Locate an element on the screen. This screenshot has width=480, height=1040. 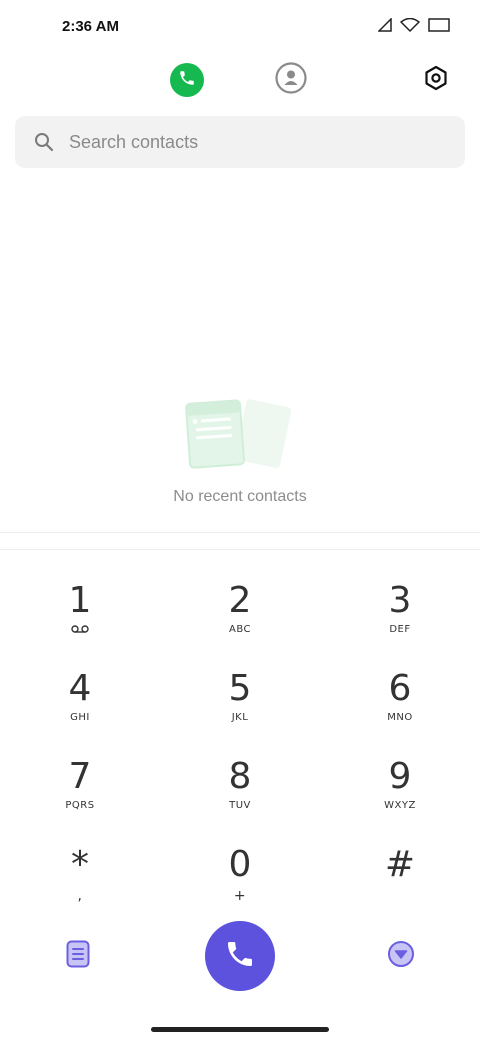
tab-recents is located at coordinates (187, 80).